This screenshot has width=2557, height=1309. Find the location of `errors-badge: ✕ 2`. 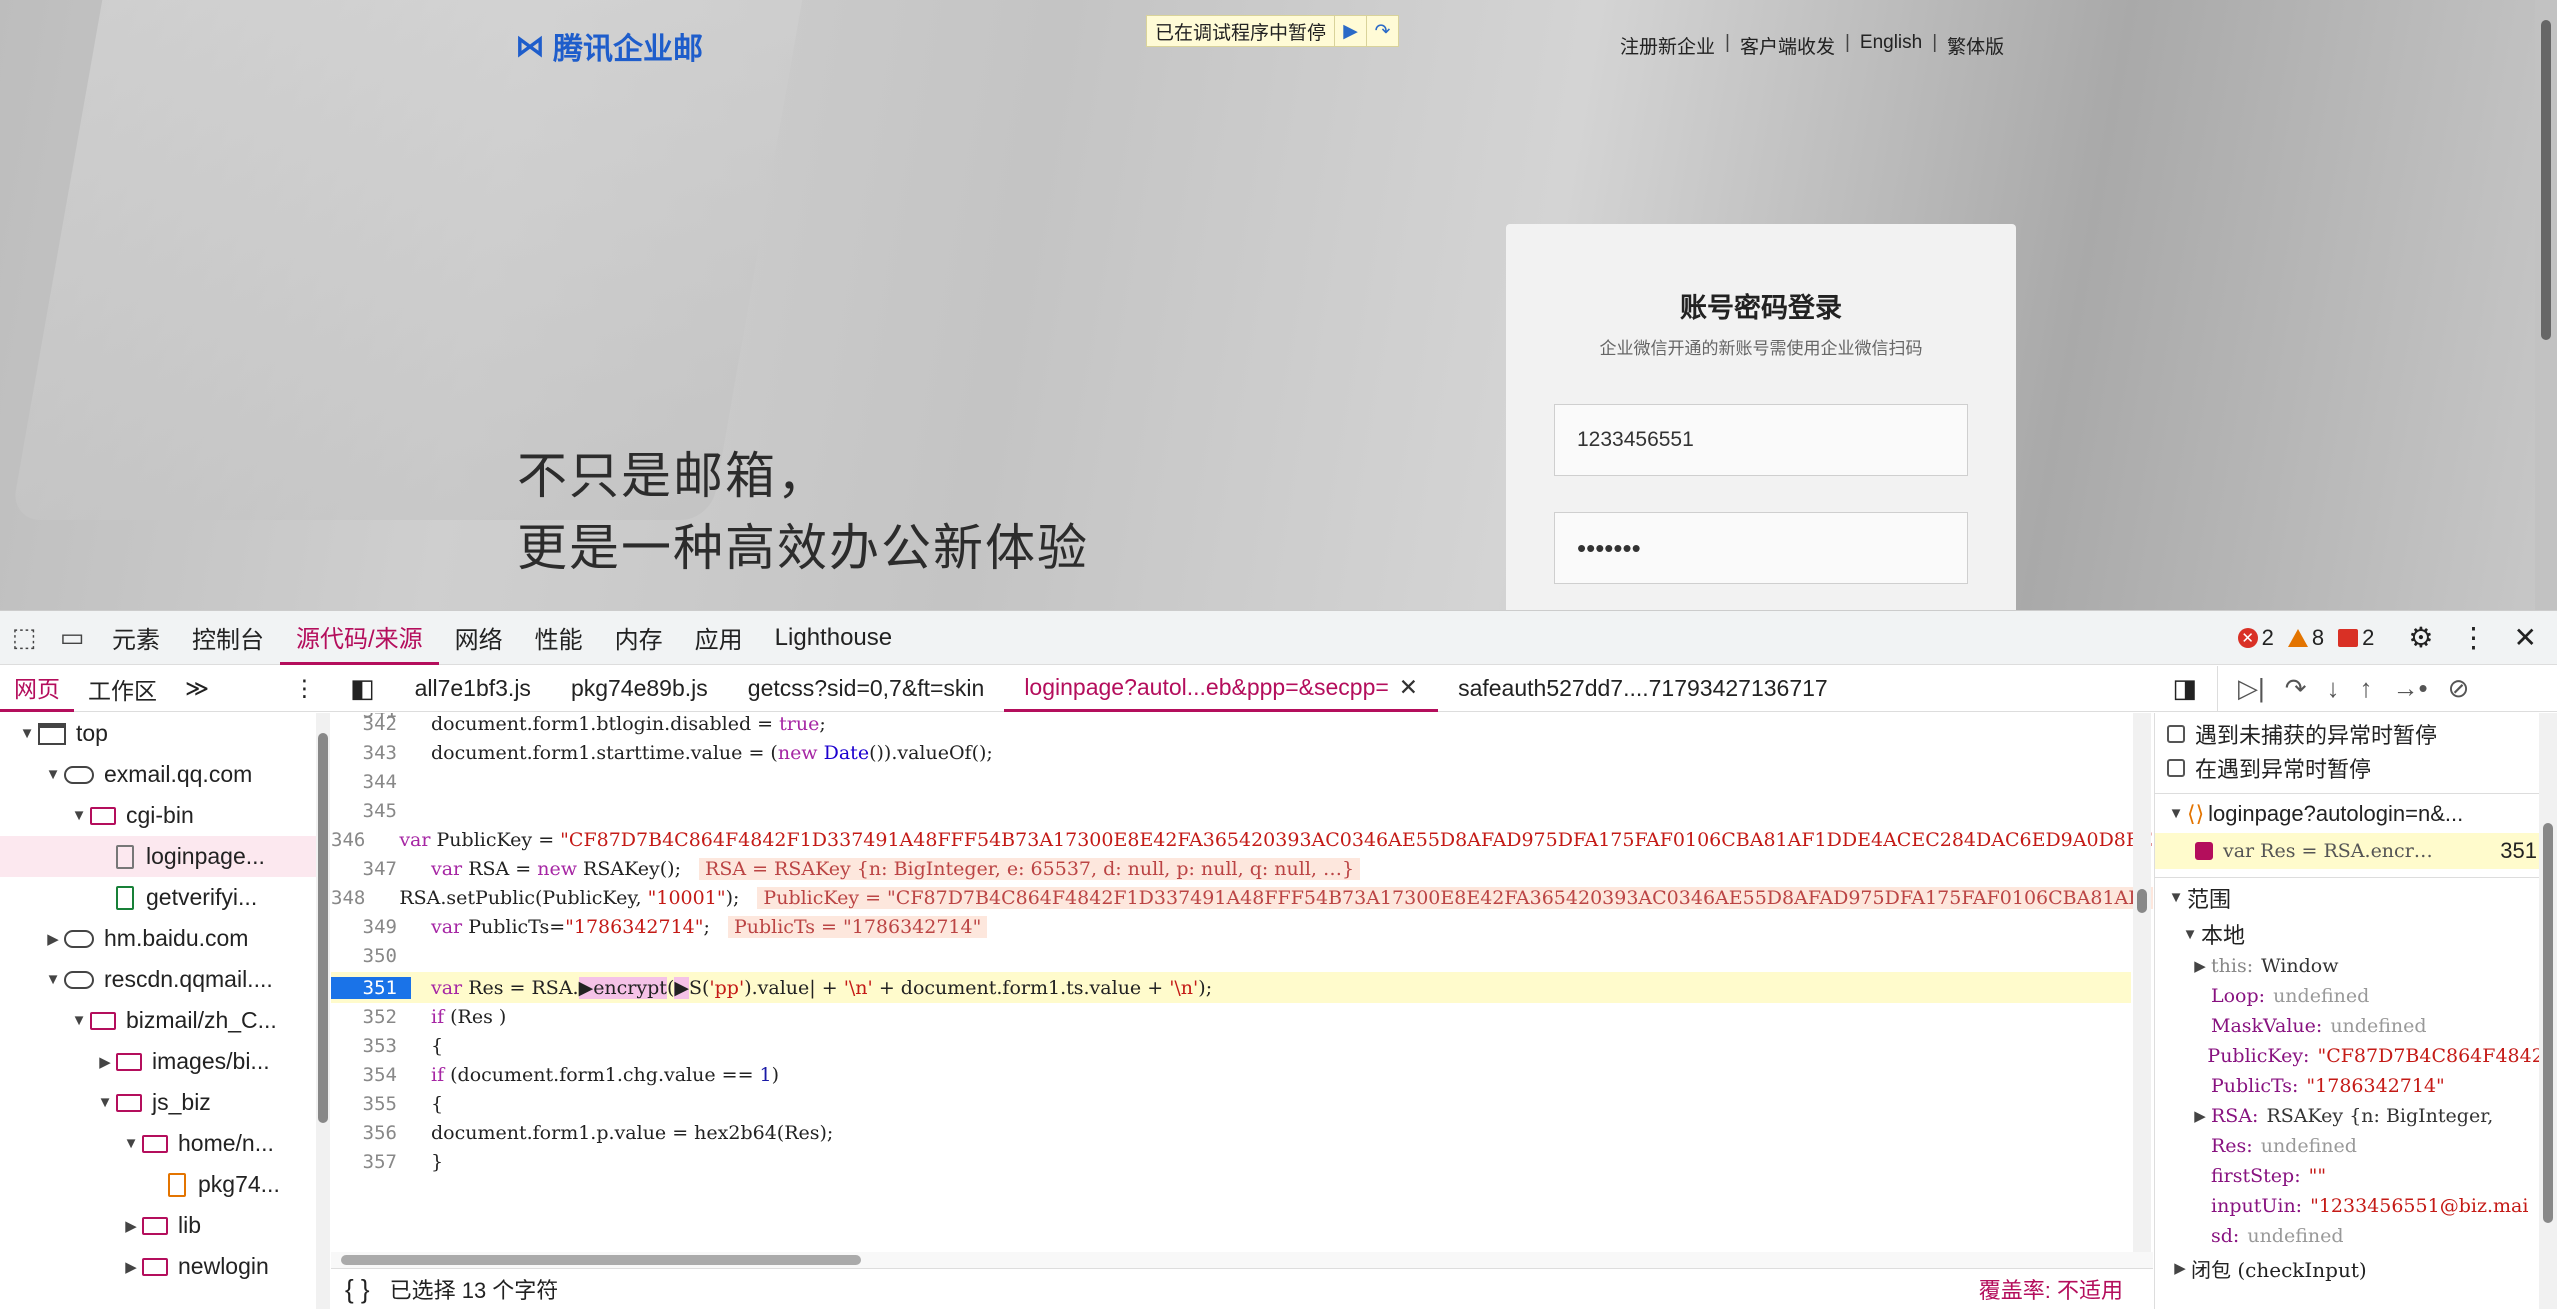

errors-badge: ✕ 2 is located at coordinates (2255, 638).